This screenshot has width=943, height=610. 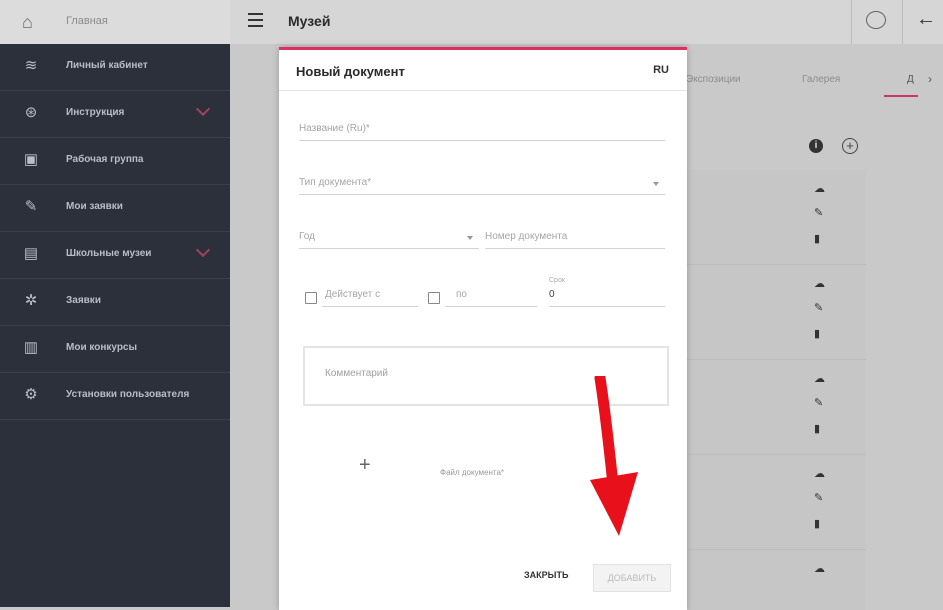 What do you see at coordinates (552, 294) in the screenshot?
I see `term-value: 0` at bounding box center [552, 294].